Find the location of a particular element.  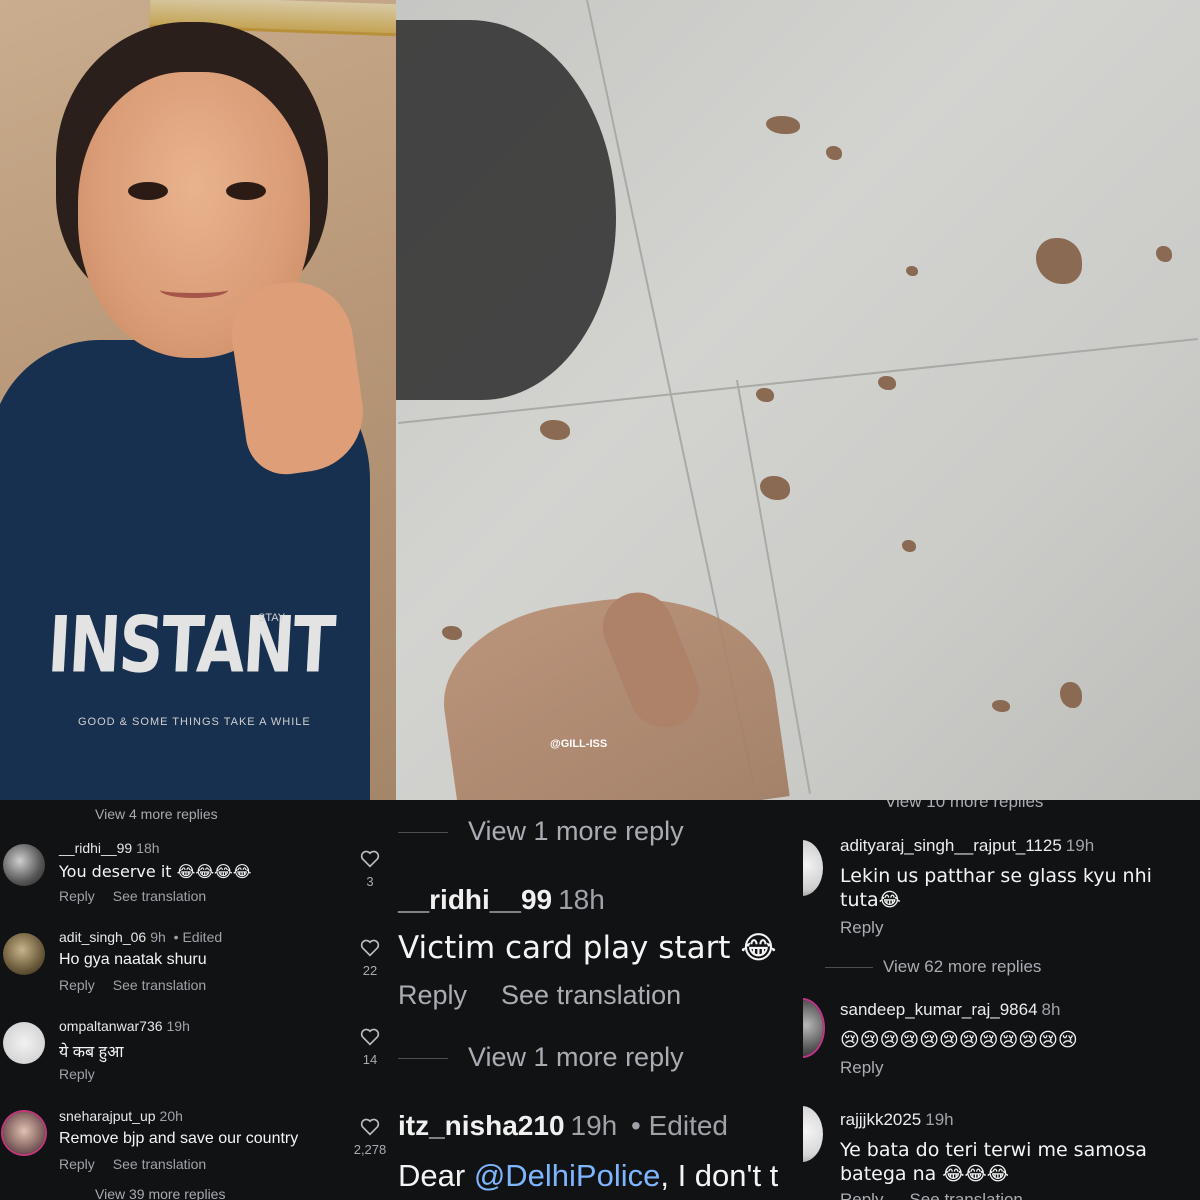

comment-text: Remove bjp and save our country is located at coordinates (179, 1138).